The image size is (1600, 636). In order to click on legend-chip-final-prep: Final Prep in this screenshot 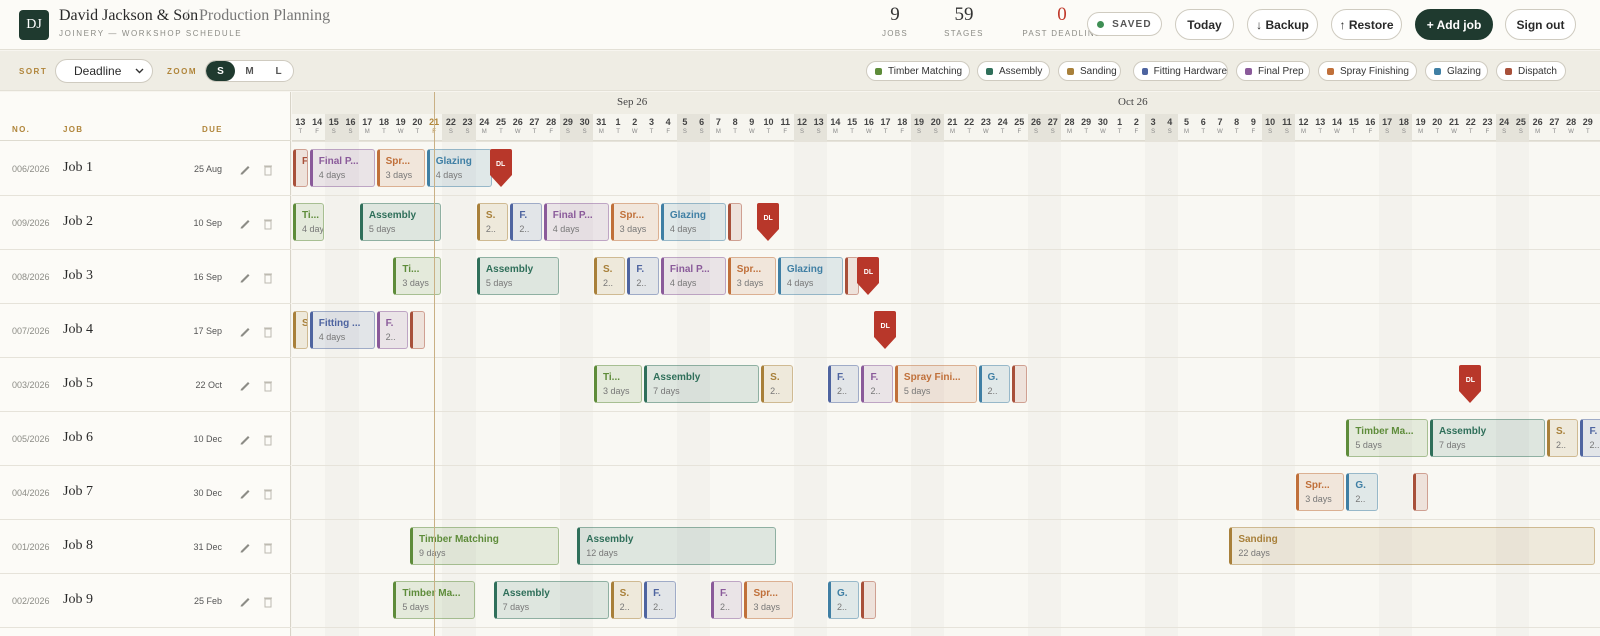, I will do `click(1273, 71)`.